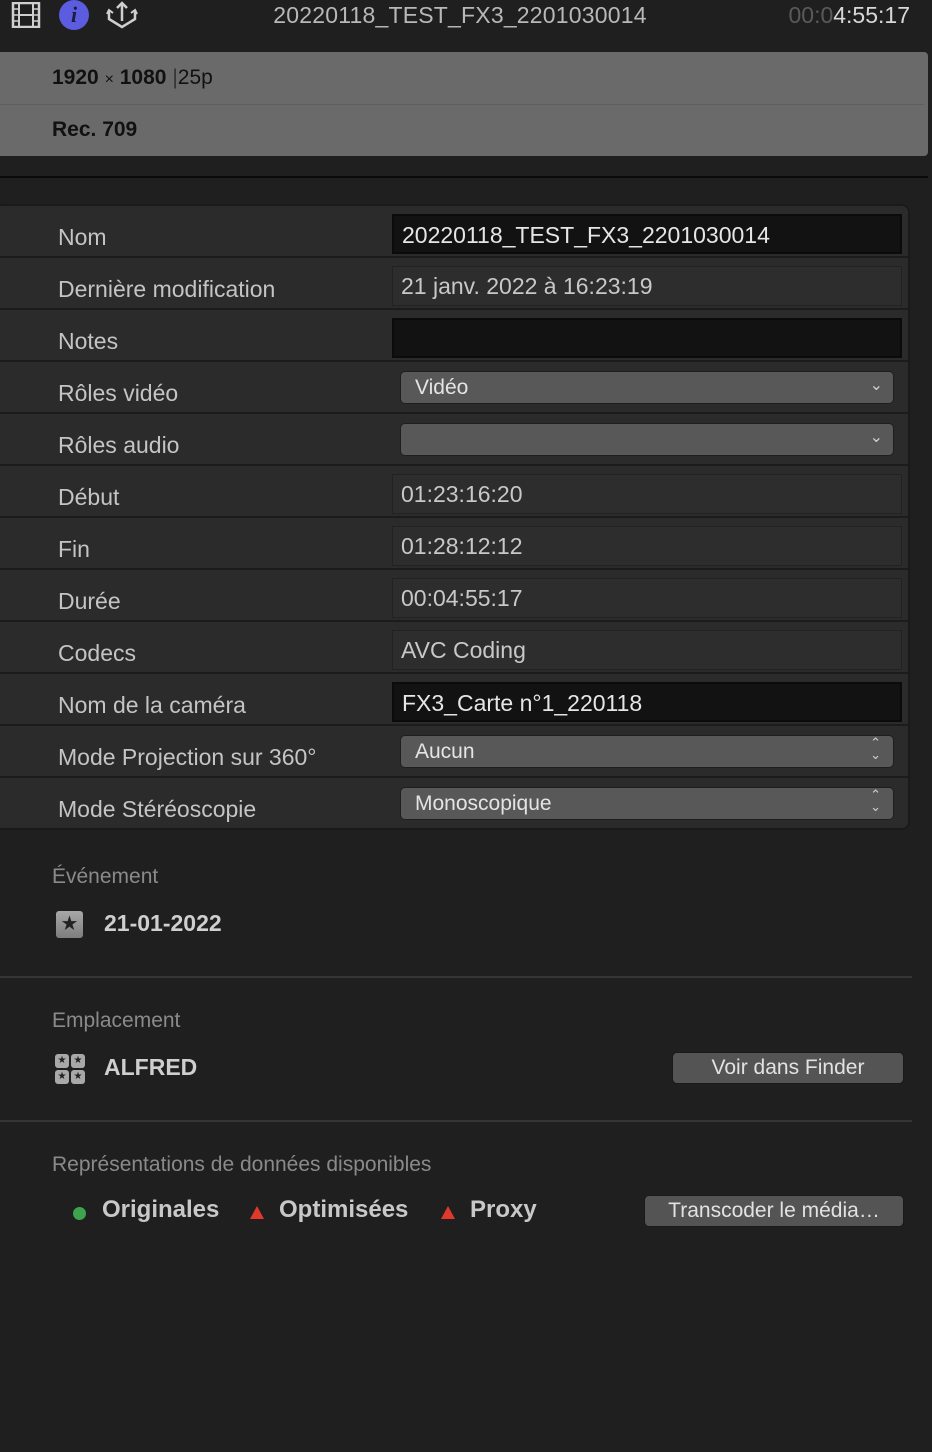 Image resolution: width=932 pixels, height=1452 pixels. Describe the element at coordinates (70, 1069) in the screenshot. I see `library-icon: ★ ★ ★ ★` at that location.